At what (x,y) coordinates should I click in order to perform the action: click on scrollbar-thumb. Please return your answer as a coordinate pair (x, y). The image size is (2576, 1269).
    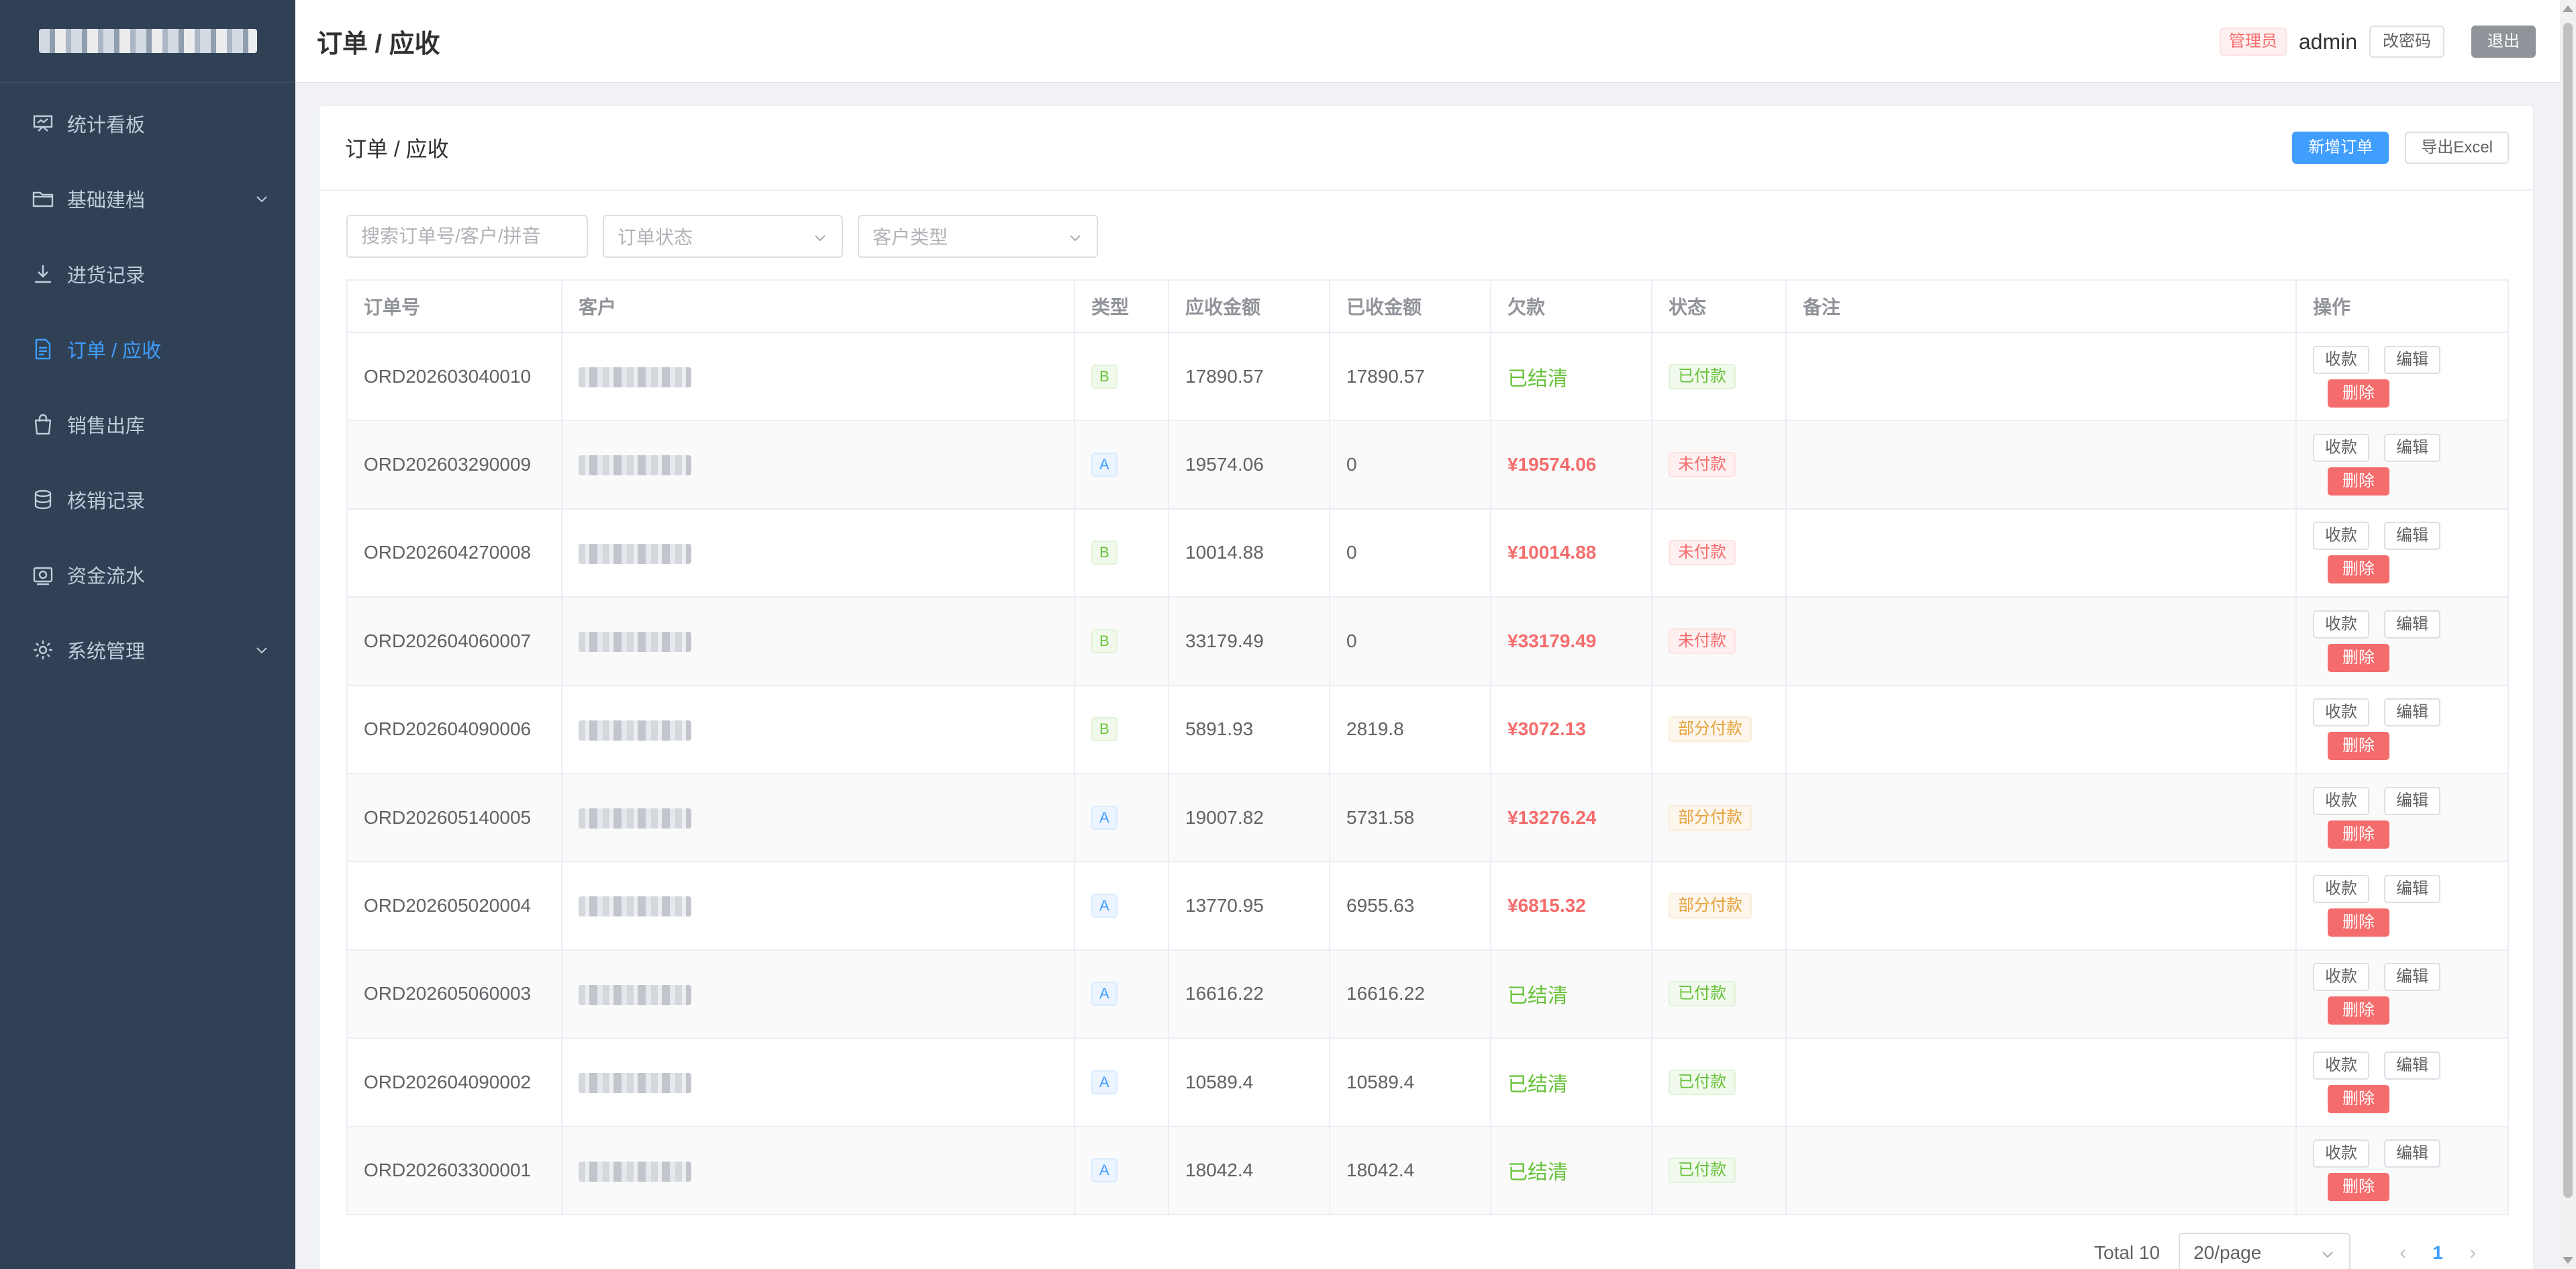
    Looking at the image, I should click on (2568, 610).